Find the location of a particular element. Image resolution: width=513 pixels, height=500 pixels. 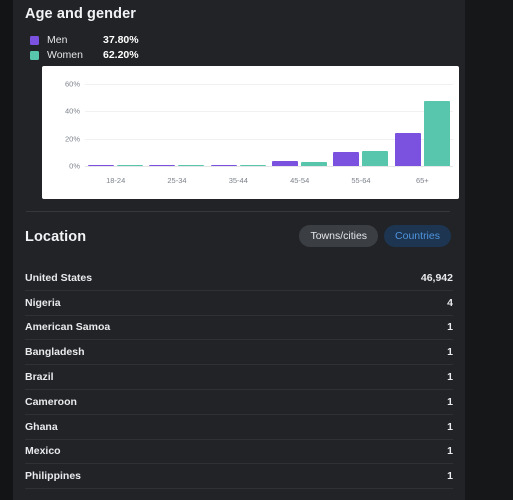

countries-toggle: Countries is located at coordinates (417, 236).